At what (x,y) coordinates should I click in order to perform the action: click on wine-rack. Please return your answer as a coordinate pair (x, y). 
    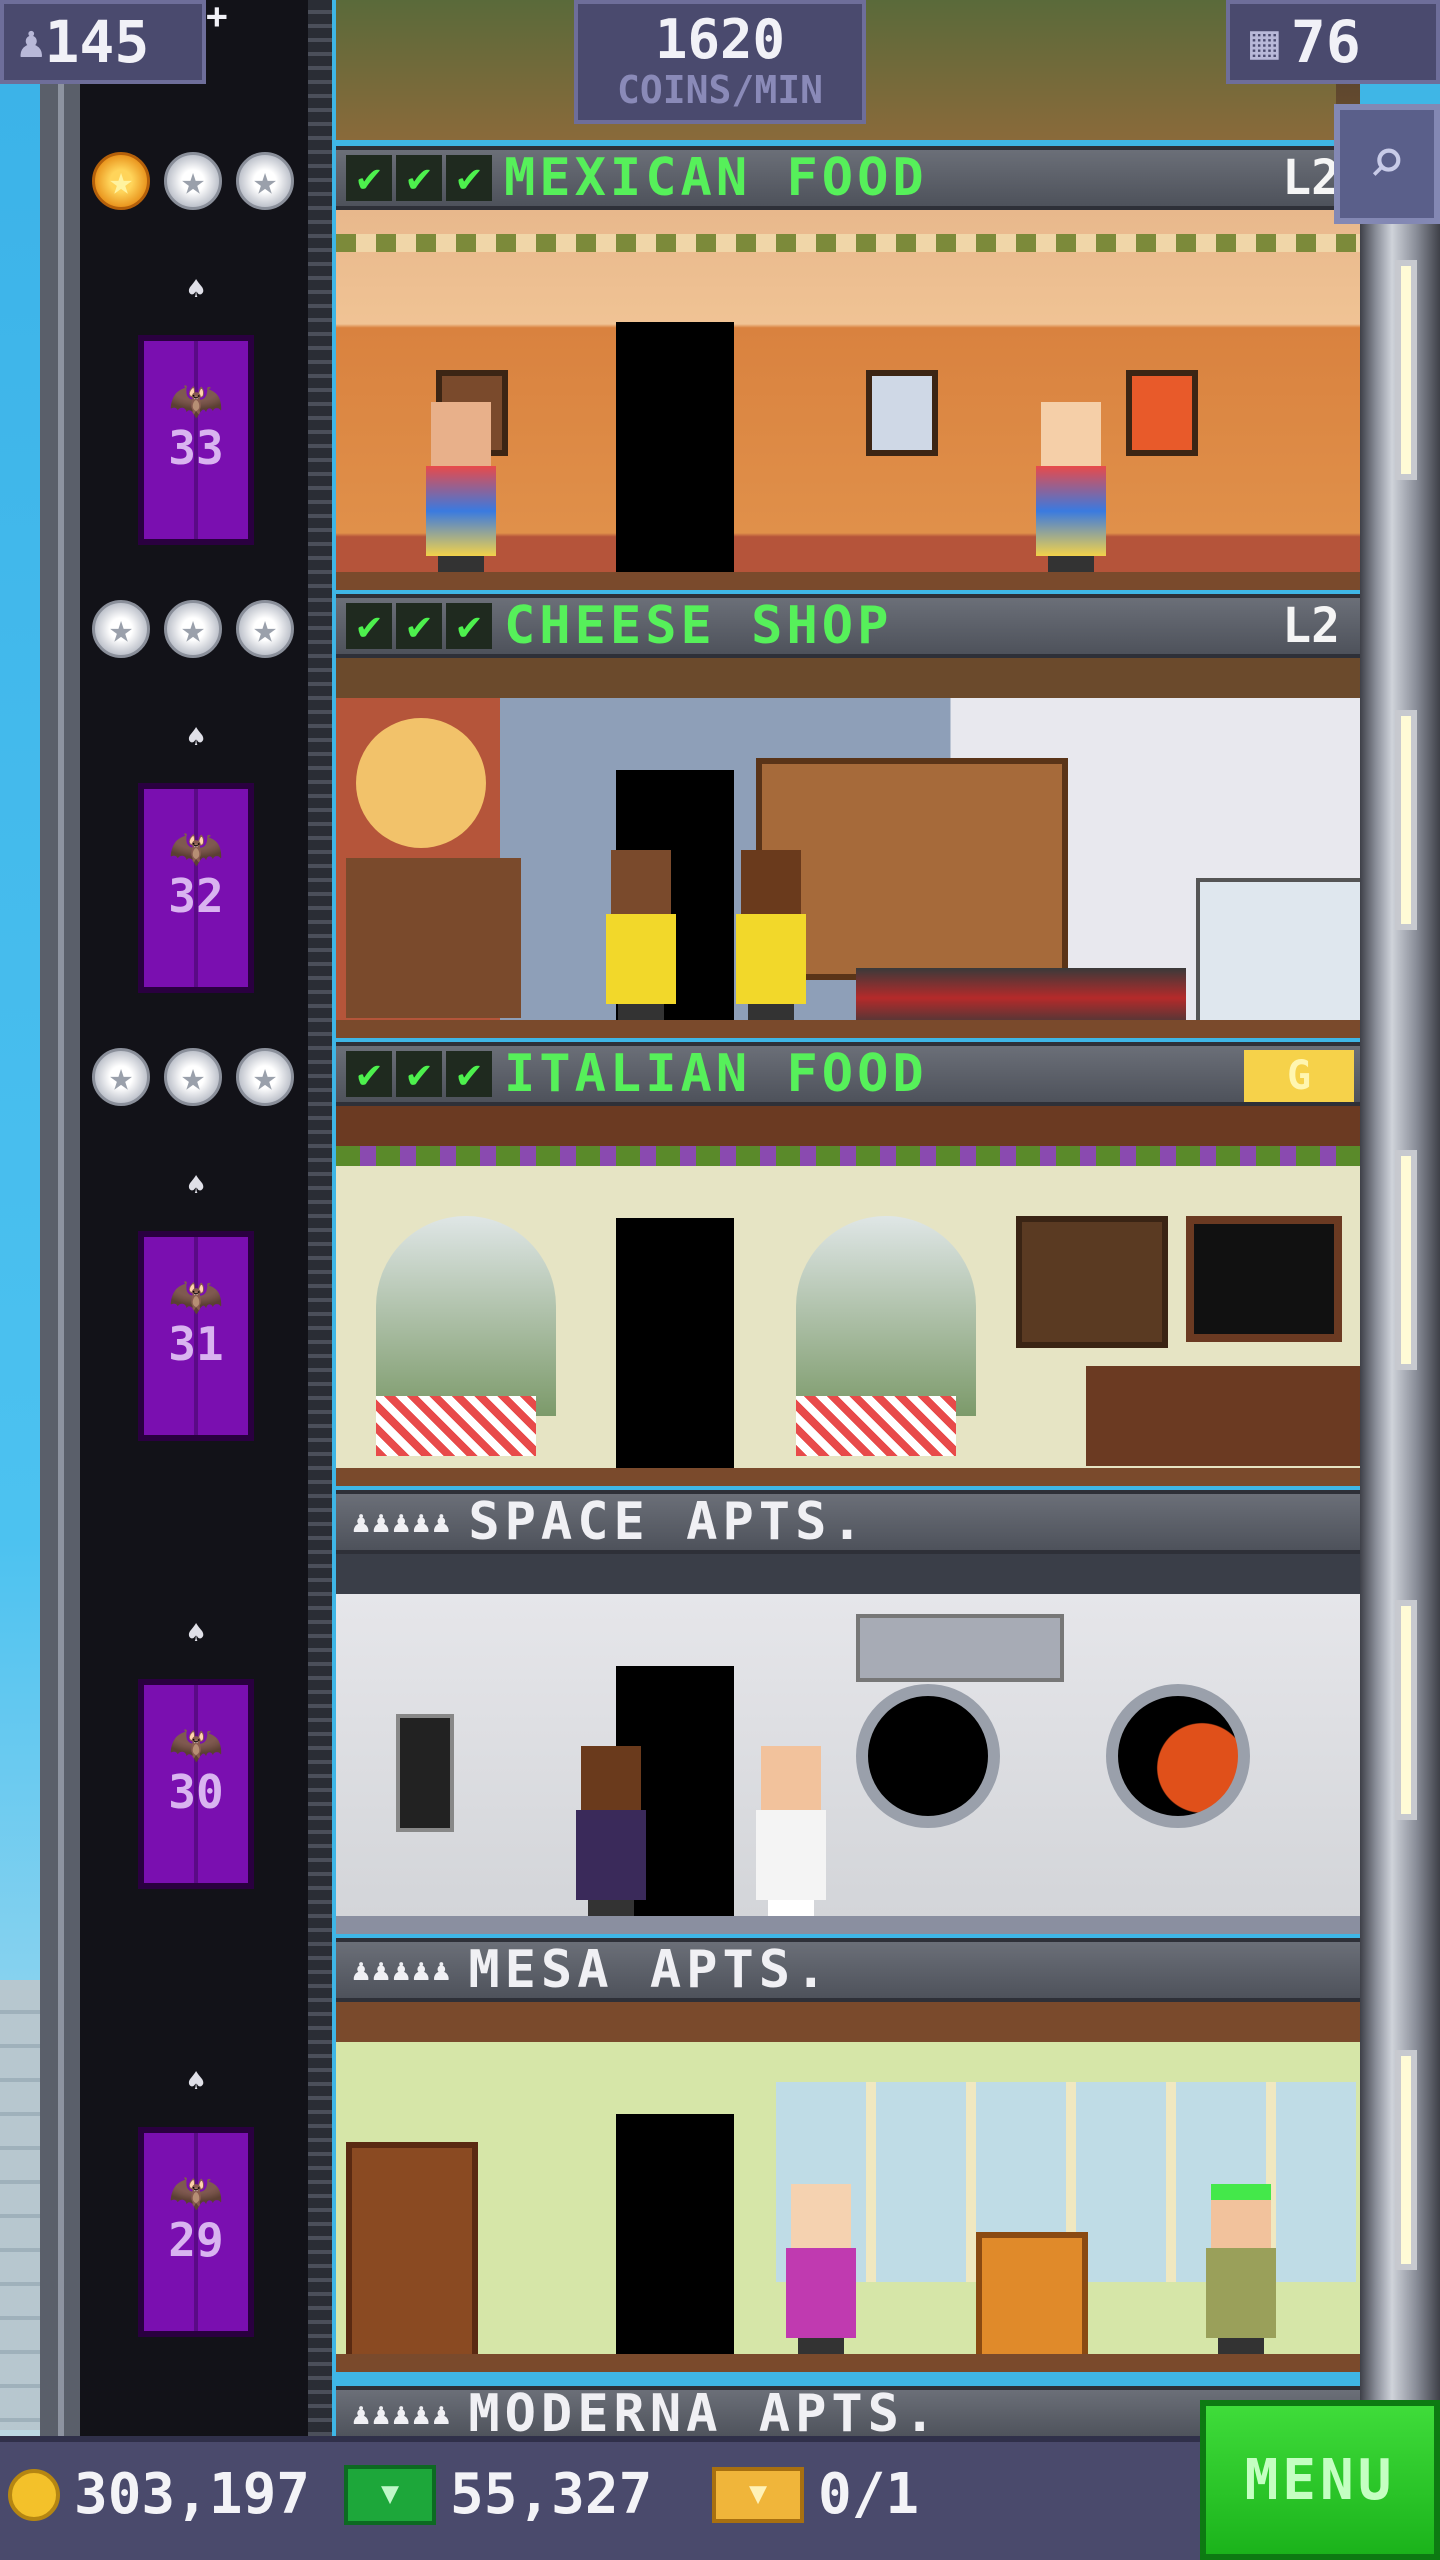
    Looking at the image, I should click on (1092, 1282).